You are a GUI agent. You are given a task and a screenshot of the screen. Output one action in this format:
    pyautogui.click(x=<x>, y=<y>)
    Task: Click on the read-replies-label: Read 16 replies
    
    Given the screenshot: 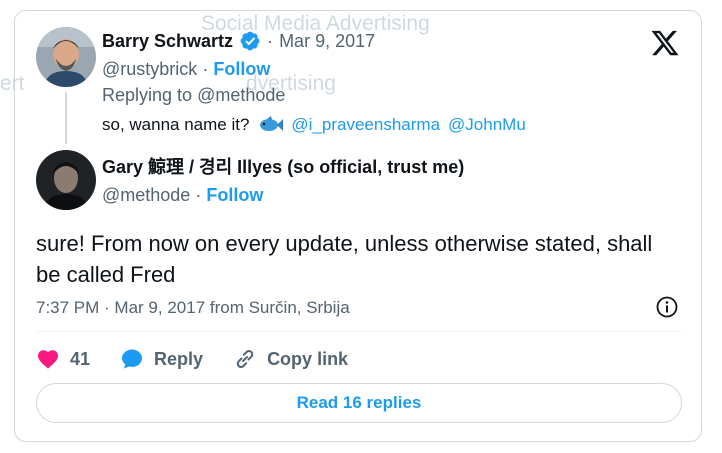 What is the action you would take?
    pyautogui.click(x=359, y=402)
    